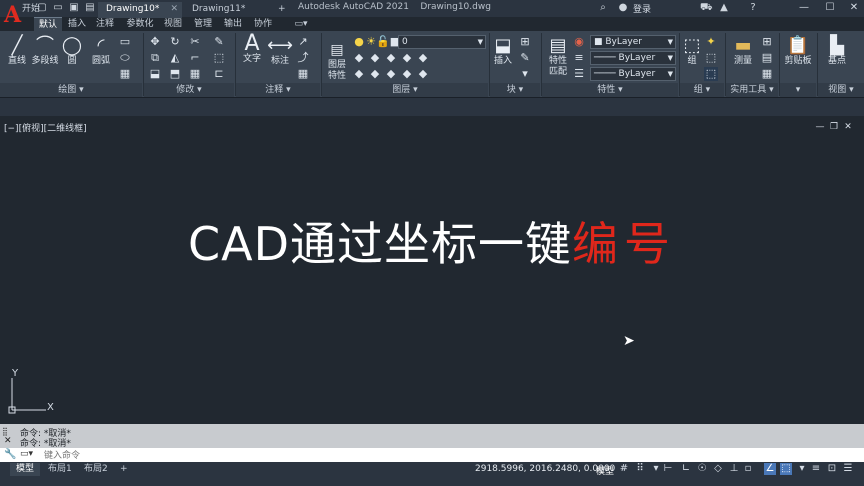  I want to click on ribbon-toggle-icon: ▭▾, so click(301, 24).